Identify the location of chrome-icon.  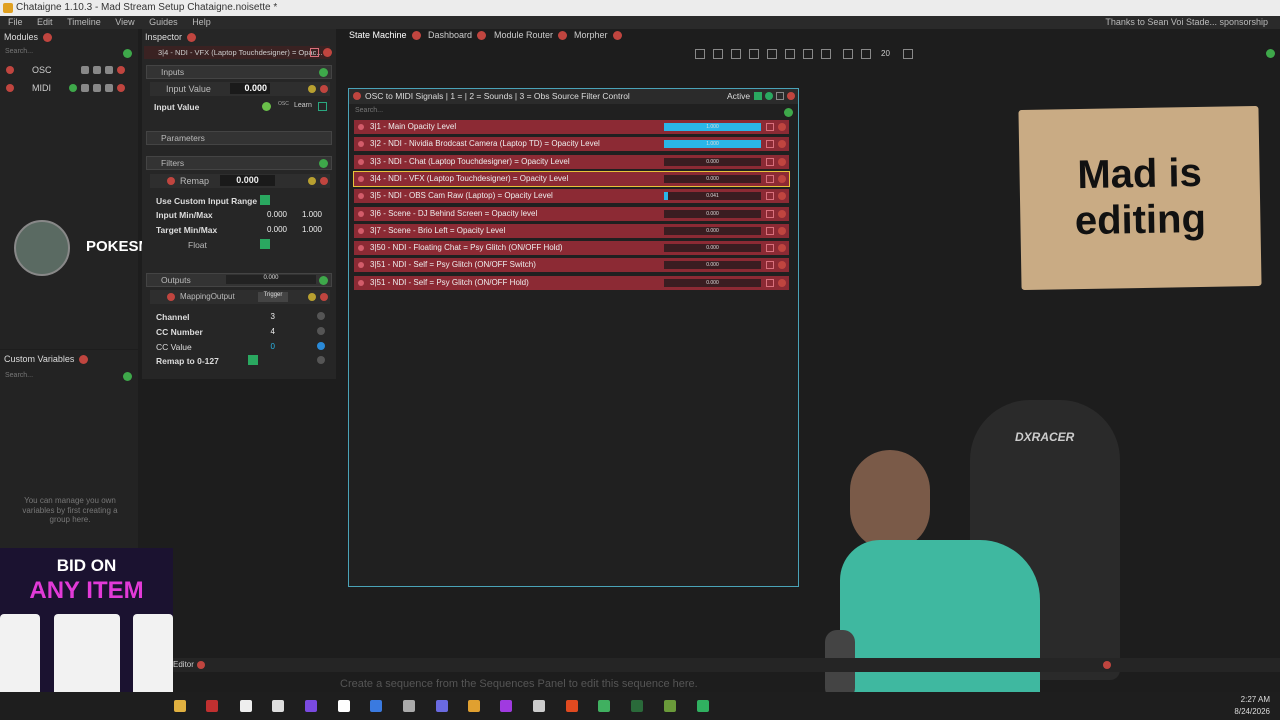
(474, 706).